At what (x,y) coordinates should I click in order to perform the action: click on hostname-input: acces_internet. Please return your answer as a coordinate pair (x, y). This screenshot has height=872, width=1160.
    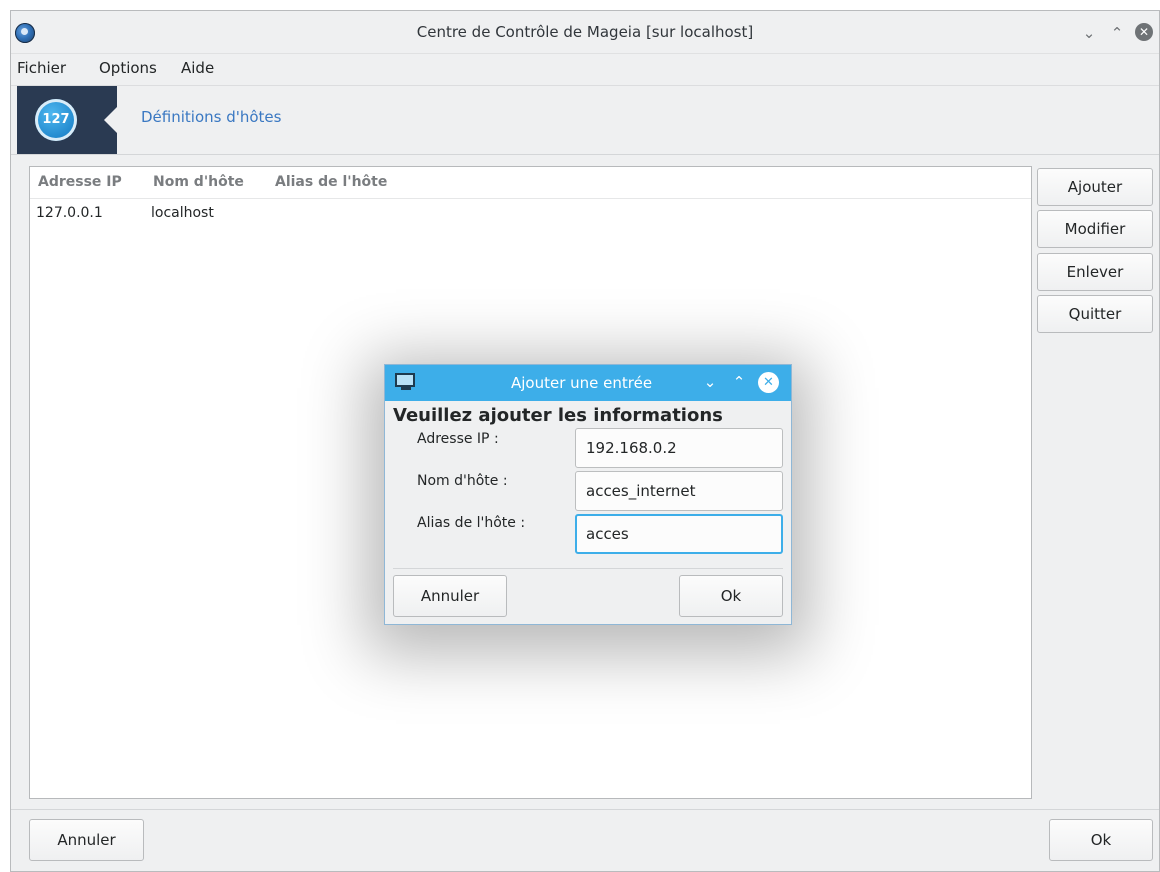
    Looking at the image, I should click on (679, 491).